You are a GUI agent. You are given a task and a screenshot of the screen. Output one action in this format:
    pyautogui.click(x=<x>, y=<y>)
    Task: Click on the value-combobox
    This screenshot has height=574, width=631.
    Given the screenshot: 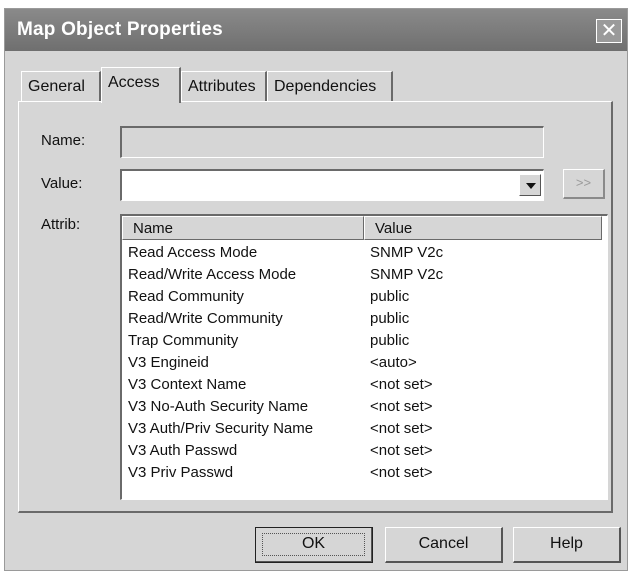 What is the action you would take?
    pyautogui.click(x=332, y=185)
    